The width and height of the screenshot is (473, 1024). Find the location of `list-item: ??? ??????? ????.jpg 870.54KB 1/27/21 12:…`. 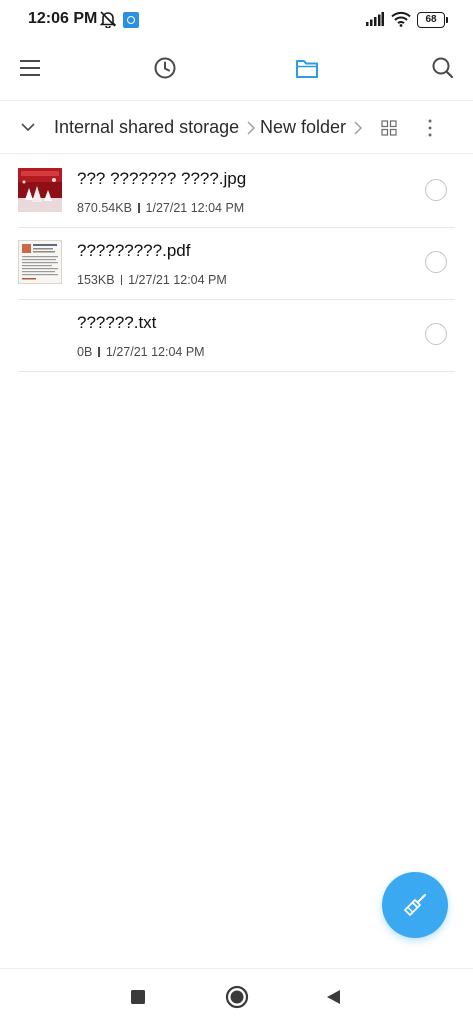

list-item: ??? ??????? ????.jpg 870.54KB 1/27/21 12:… is located at coordinates (236, 192).